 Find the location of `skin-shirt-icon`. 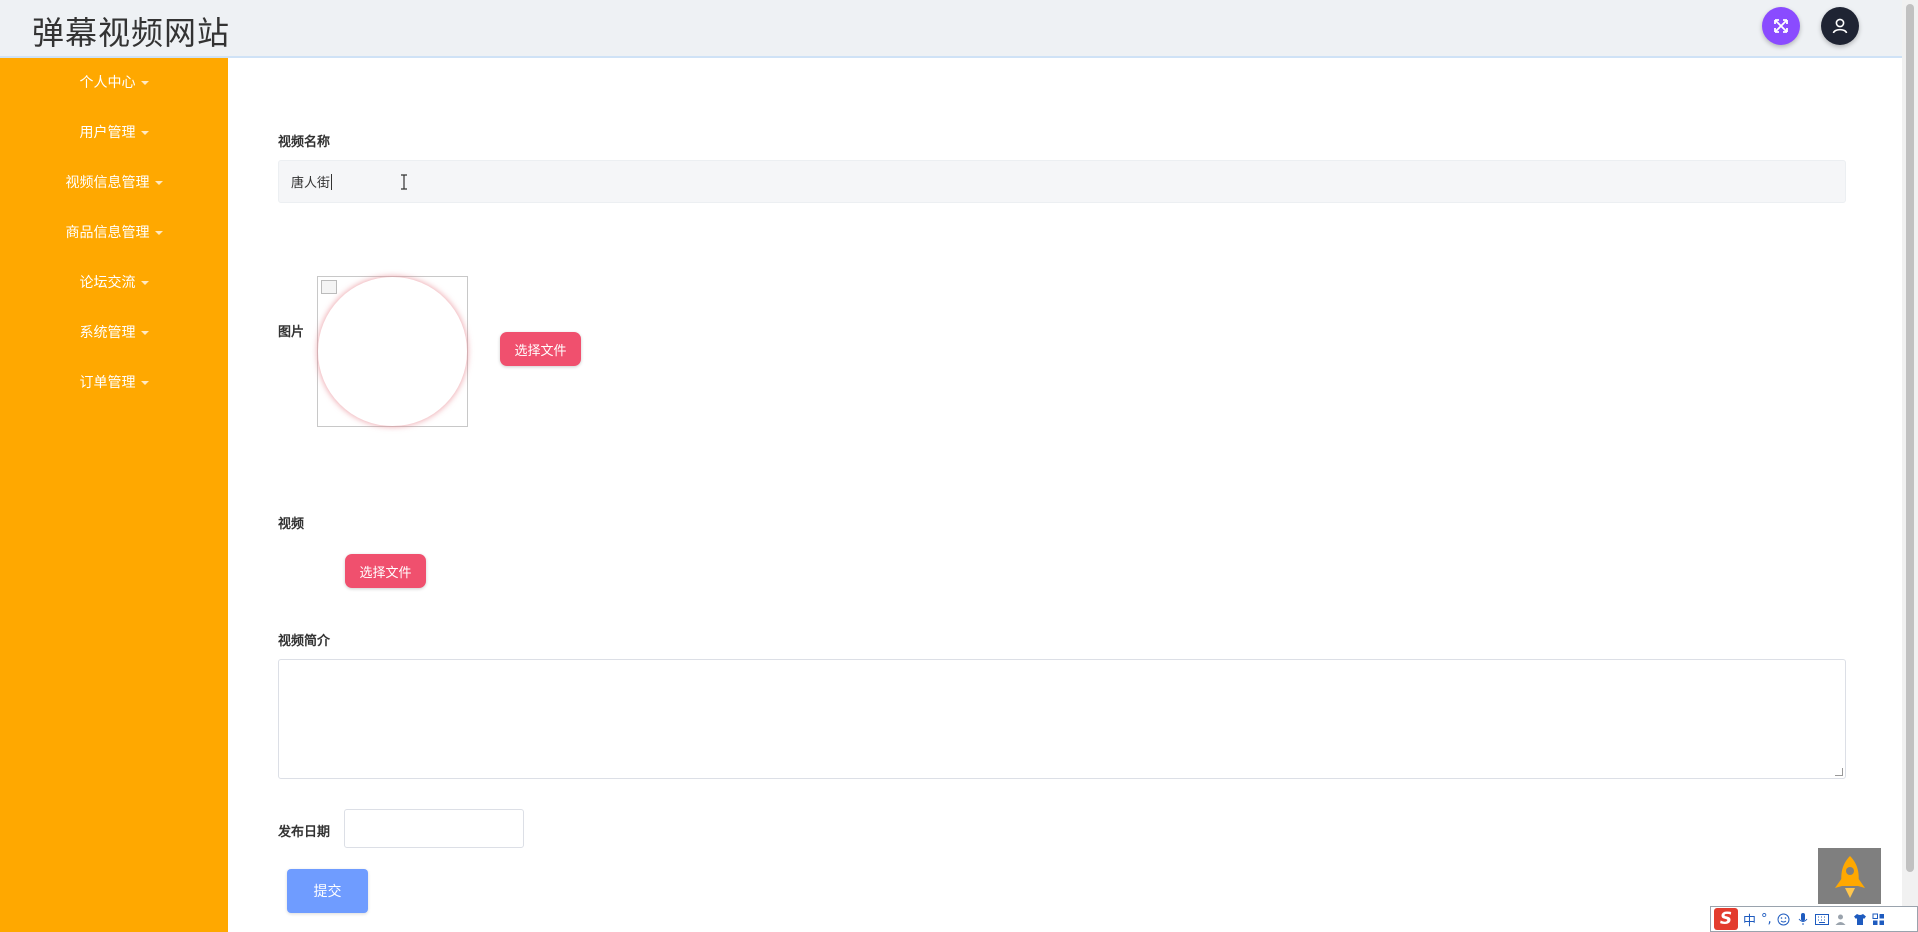

skin-shirt-icon is located at coordinates (1860, 919).